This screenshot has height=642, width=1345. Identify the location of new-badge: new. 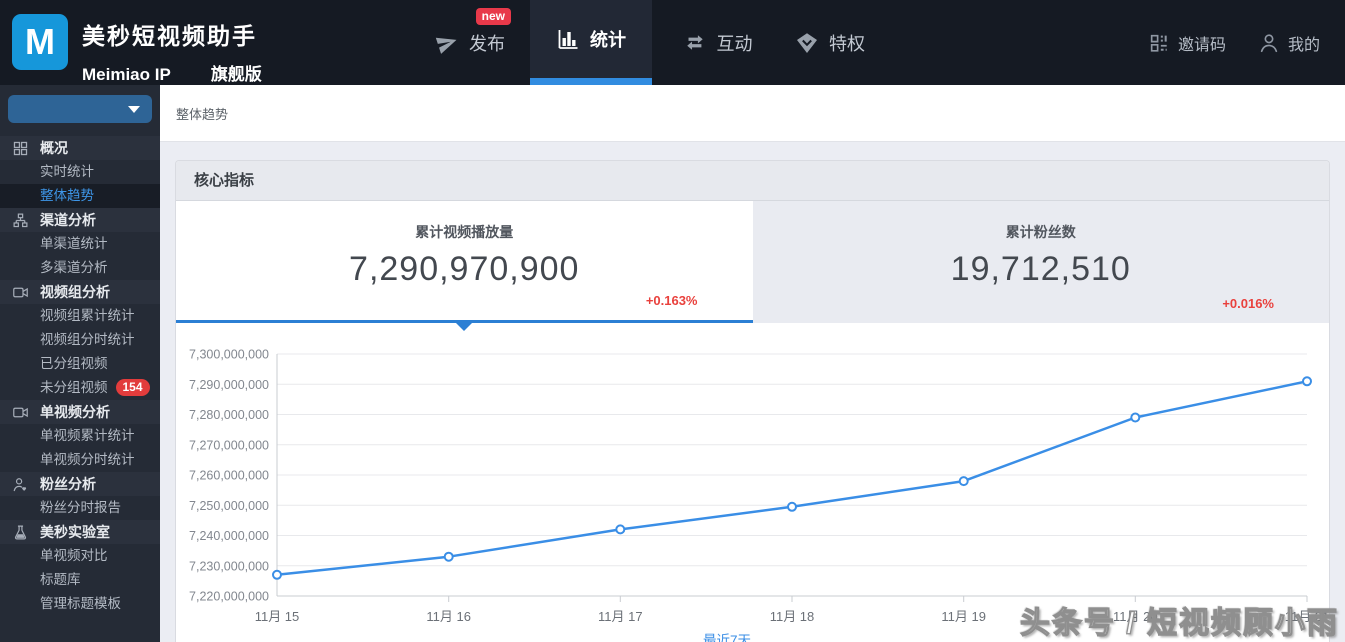
(493, 17).